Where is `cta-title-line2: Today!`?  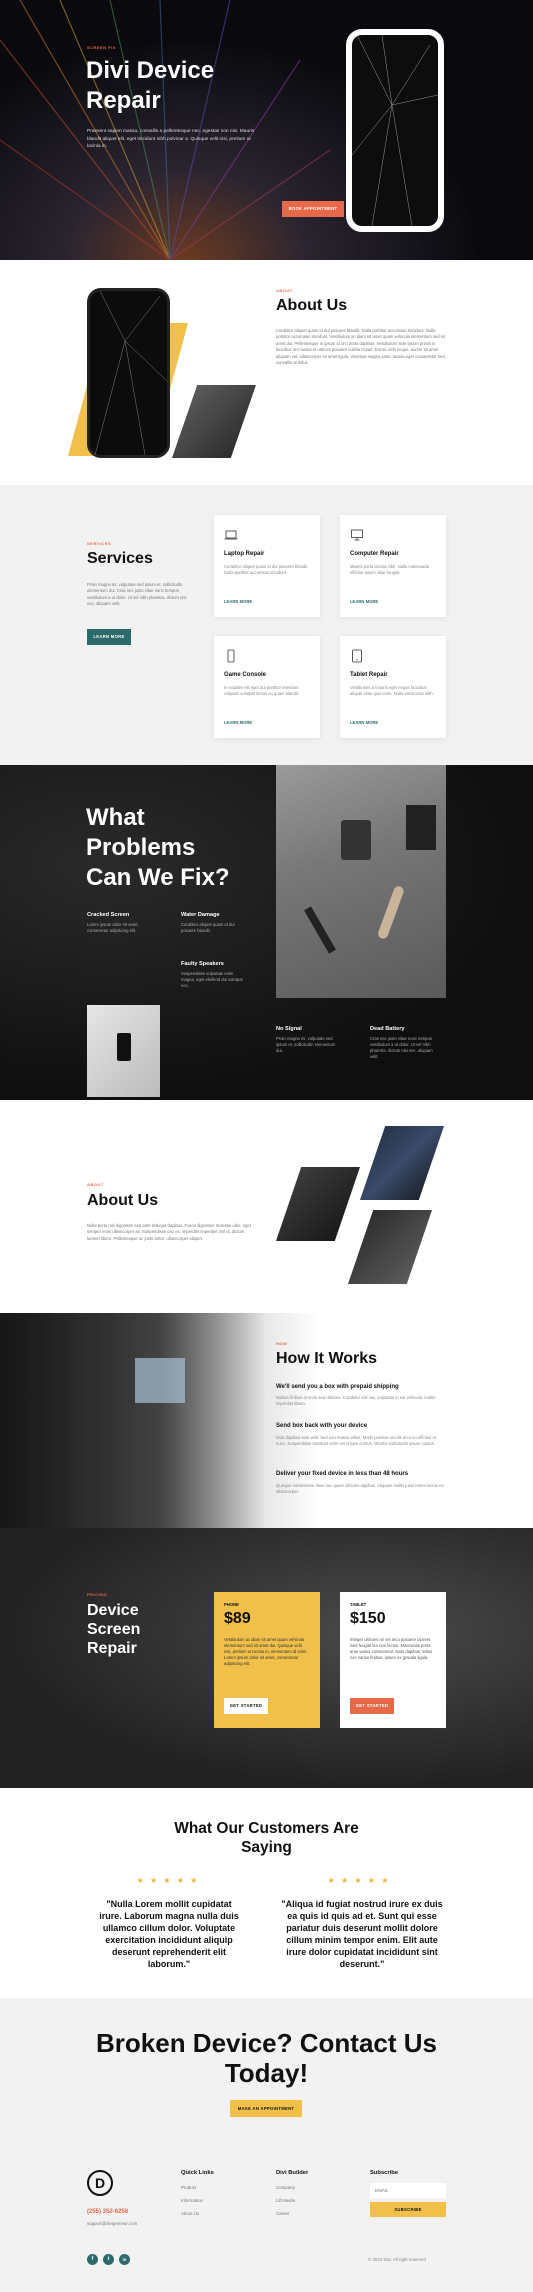 cta-title-line2: Today! is located at coordinates (266, 2073).